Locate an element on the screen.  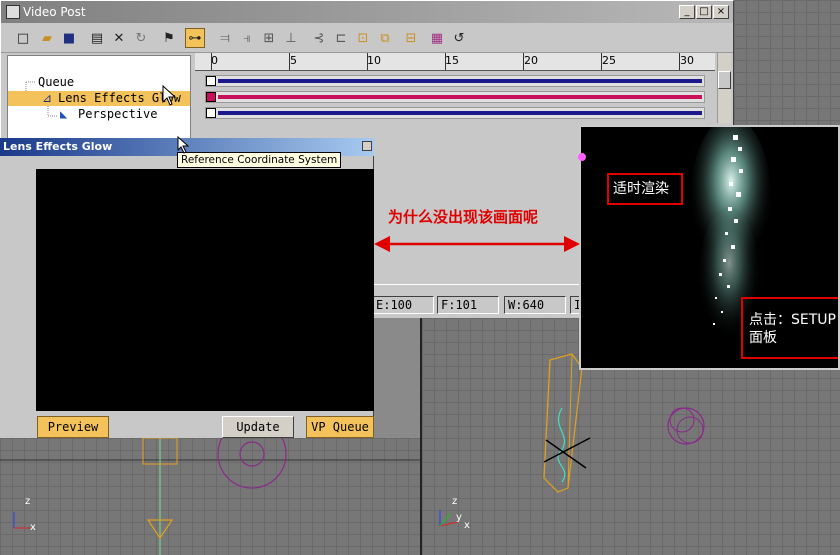
video-post-app-icon is located at coordinates (13, 12).